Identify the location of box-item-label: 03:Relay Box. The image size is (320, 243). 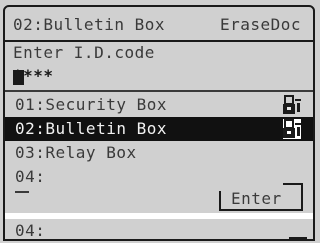
(76, 152).